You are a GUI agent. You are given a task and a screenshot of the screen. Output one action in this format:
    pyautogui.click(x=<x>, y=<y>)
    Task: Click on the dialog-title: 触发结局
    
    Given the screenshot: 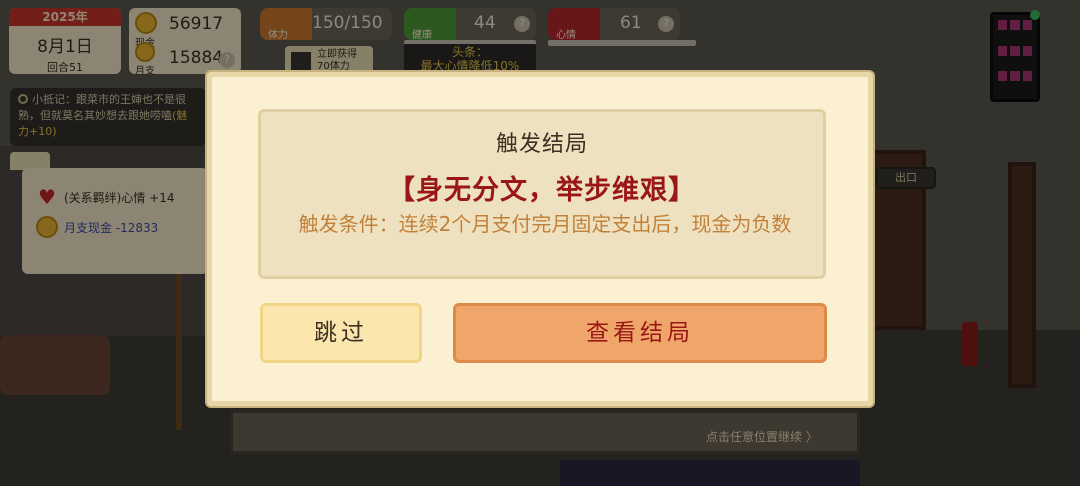 What is the action you would take?
    pyautogui.click(x=541, y=144)
    